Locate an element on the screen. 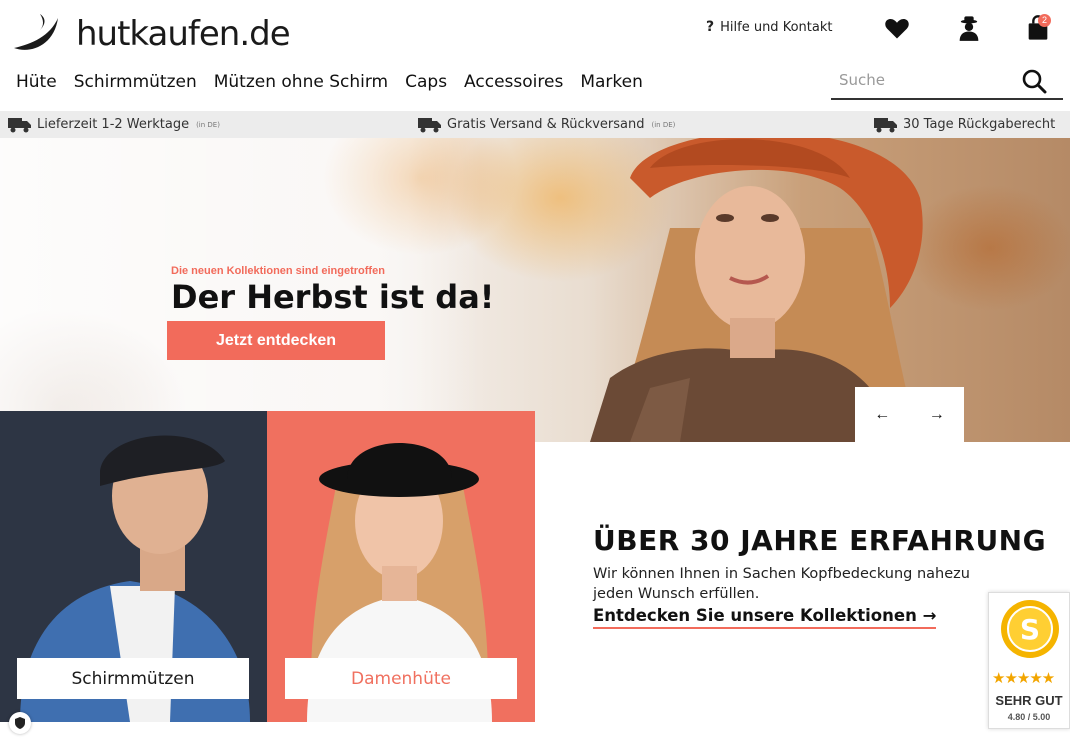 The width and height of the screenshot is (1070, 743). slider-controls: ← → is located at coordinates (909, 415).